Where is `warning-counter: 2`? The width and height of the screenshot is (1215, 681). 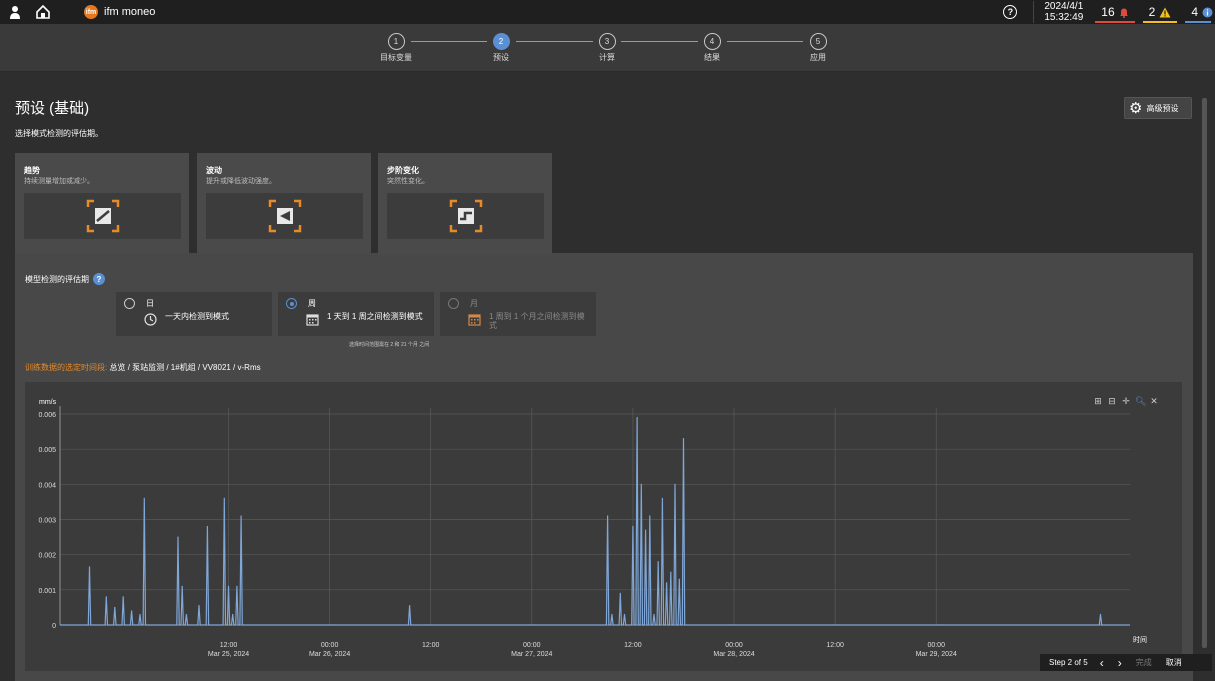 warning-counter: 2 is located at coordinates (1160, 12).